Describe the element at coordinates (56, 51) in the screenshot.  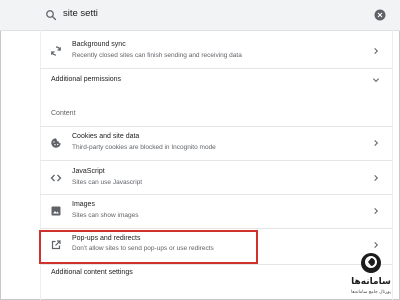
I see `sync-icon` at that location.